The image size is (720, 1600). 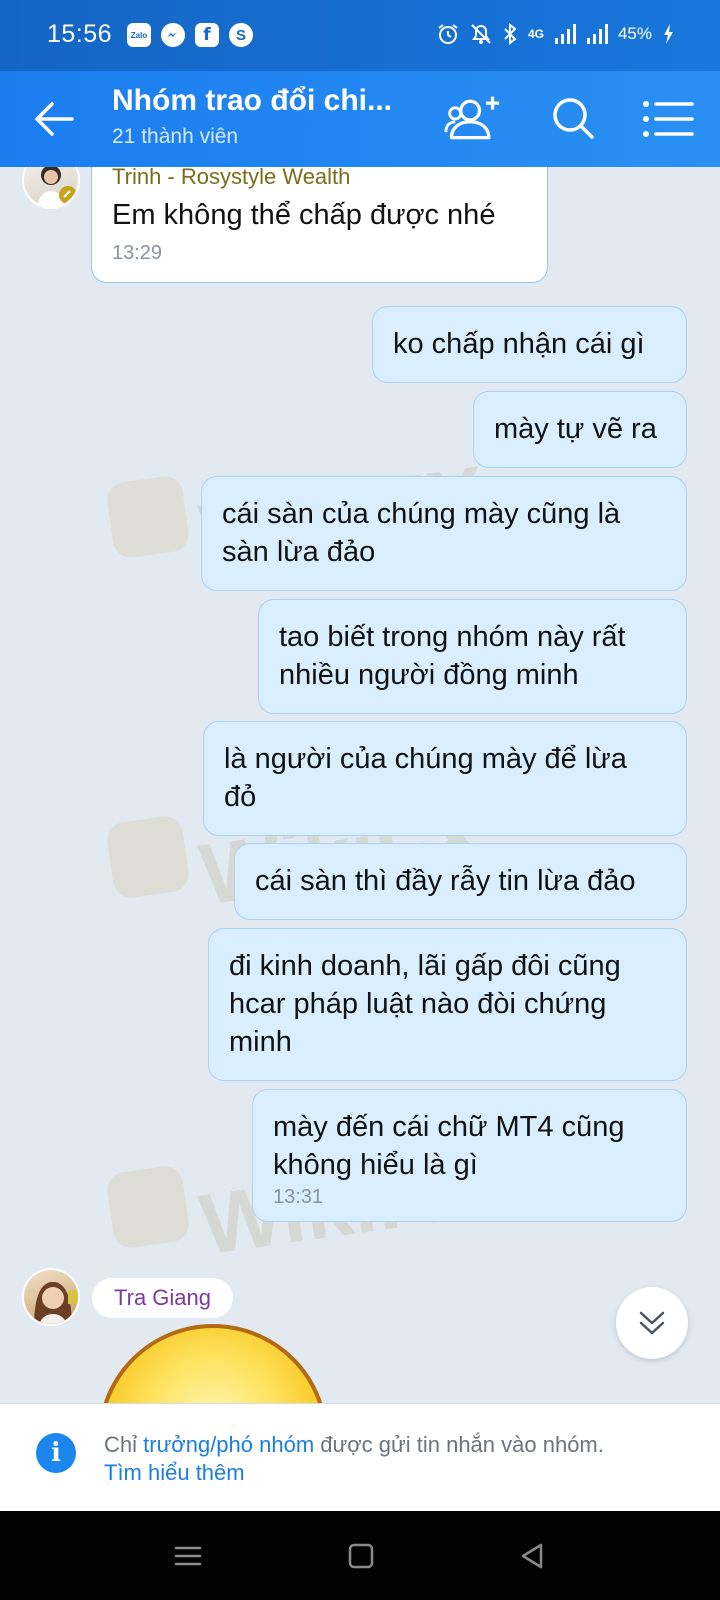 What do you see at coordinates (137, 253) in the screenshot?
I see `message-time: 13:29` at bounding box center [137, 253].